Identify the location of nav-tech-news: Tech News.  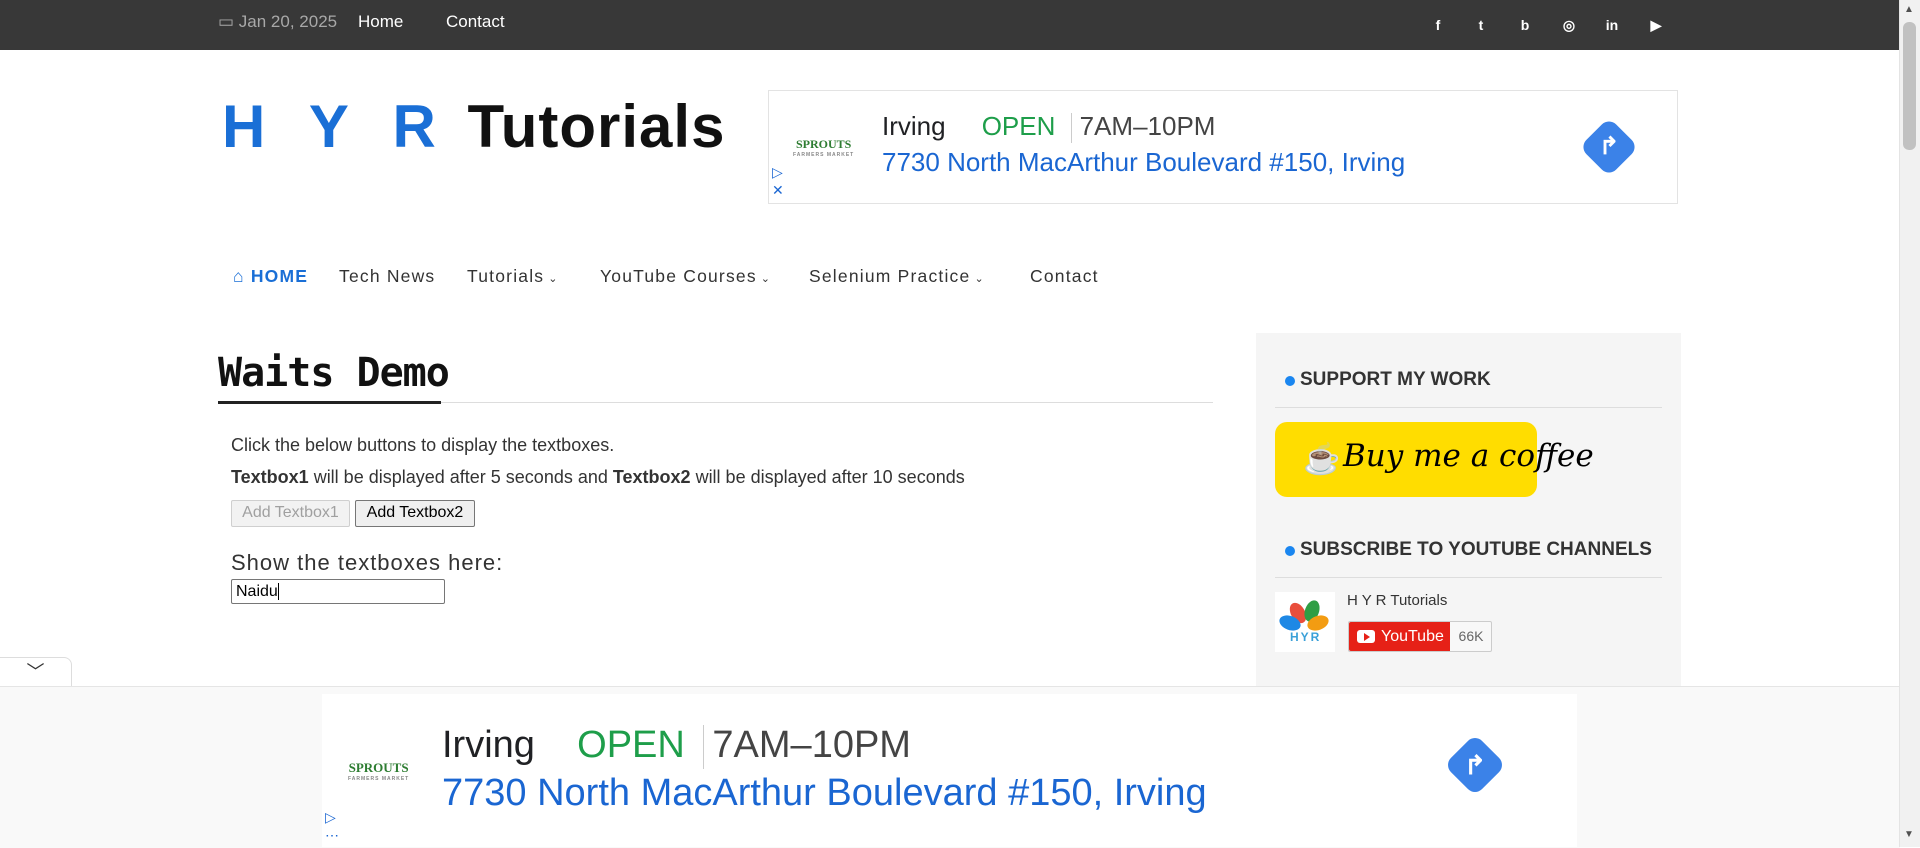
(387, 276).